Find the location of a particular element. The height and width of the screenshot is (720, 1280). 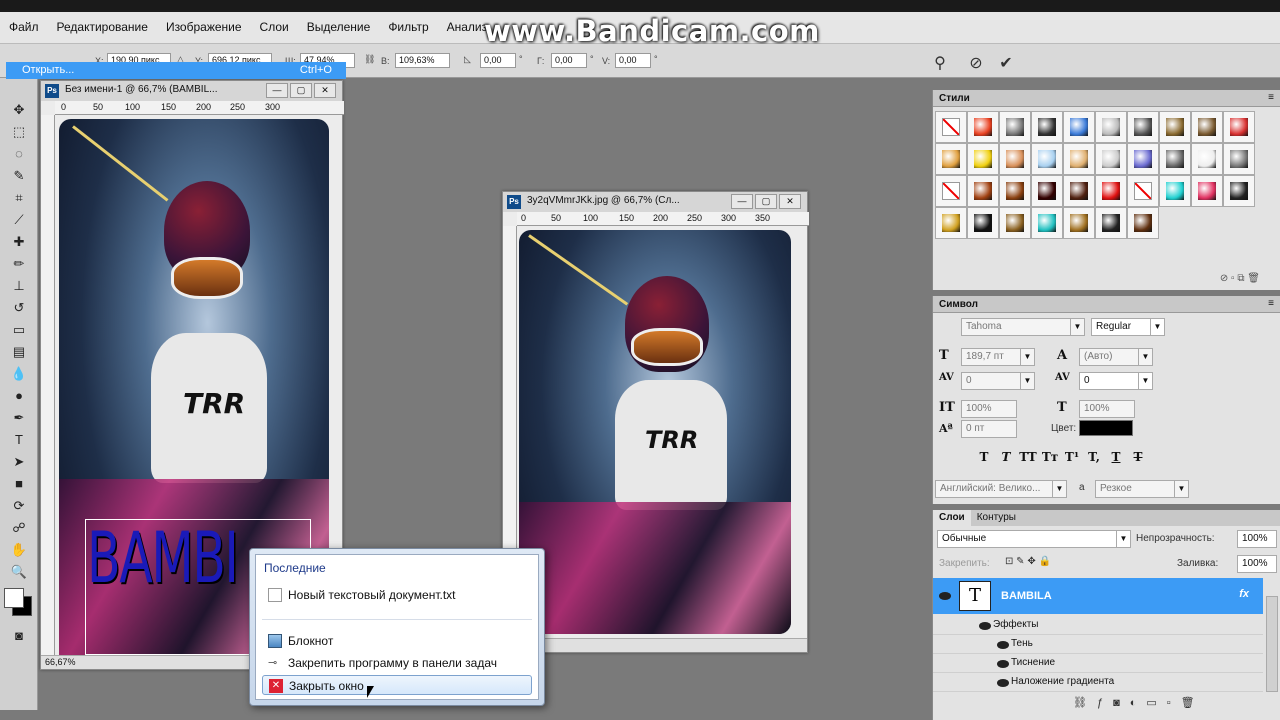

menu-image: Изображение is located at coordinates (204, 27).